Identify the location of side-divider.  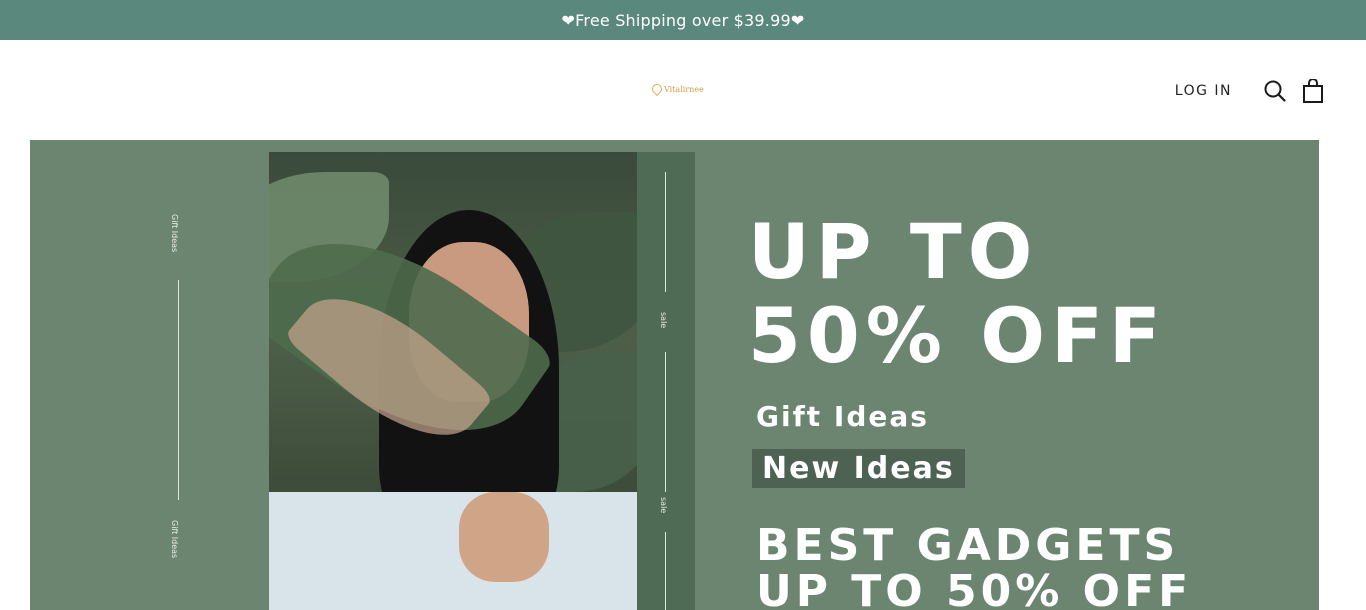
(178, 390).